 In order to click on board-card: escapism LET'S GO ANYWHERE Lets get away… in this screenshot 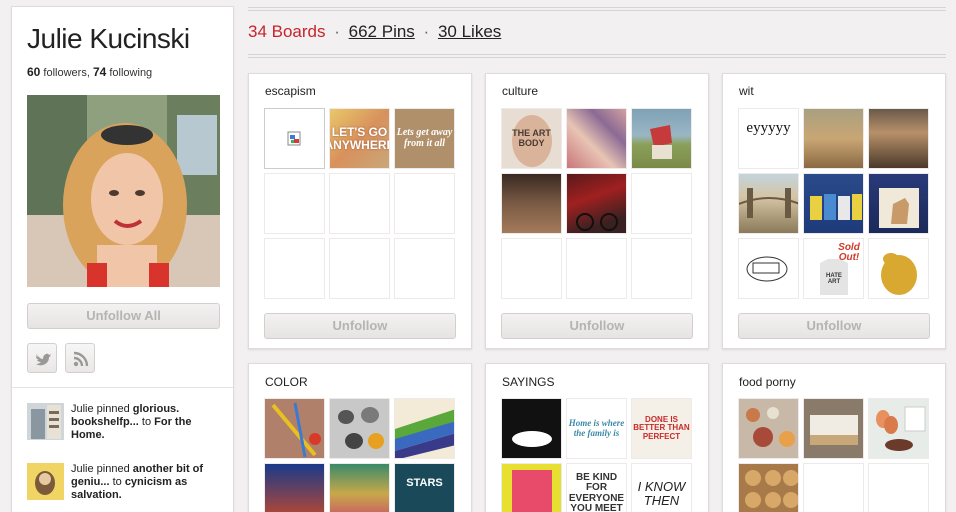, I will do `click(360, 211)`.